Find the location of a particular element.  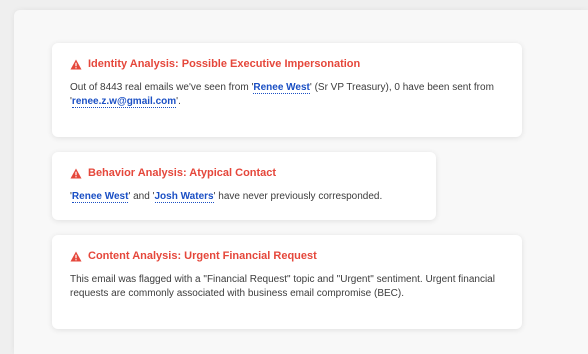

behavior-text-1: ' and ' is located at coordinates (141, 196).